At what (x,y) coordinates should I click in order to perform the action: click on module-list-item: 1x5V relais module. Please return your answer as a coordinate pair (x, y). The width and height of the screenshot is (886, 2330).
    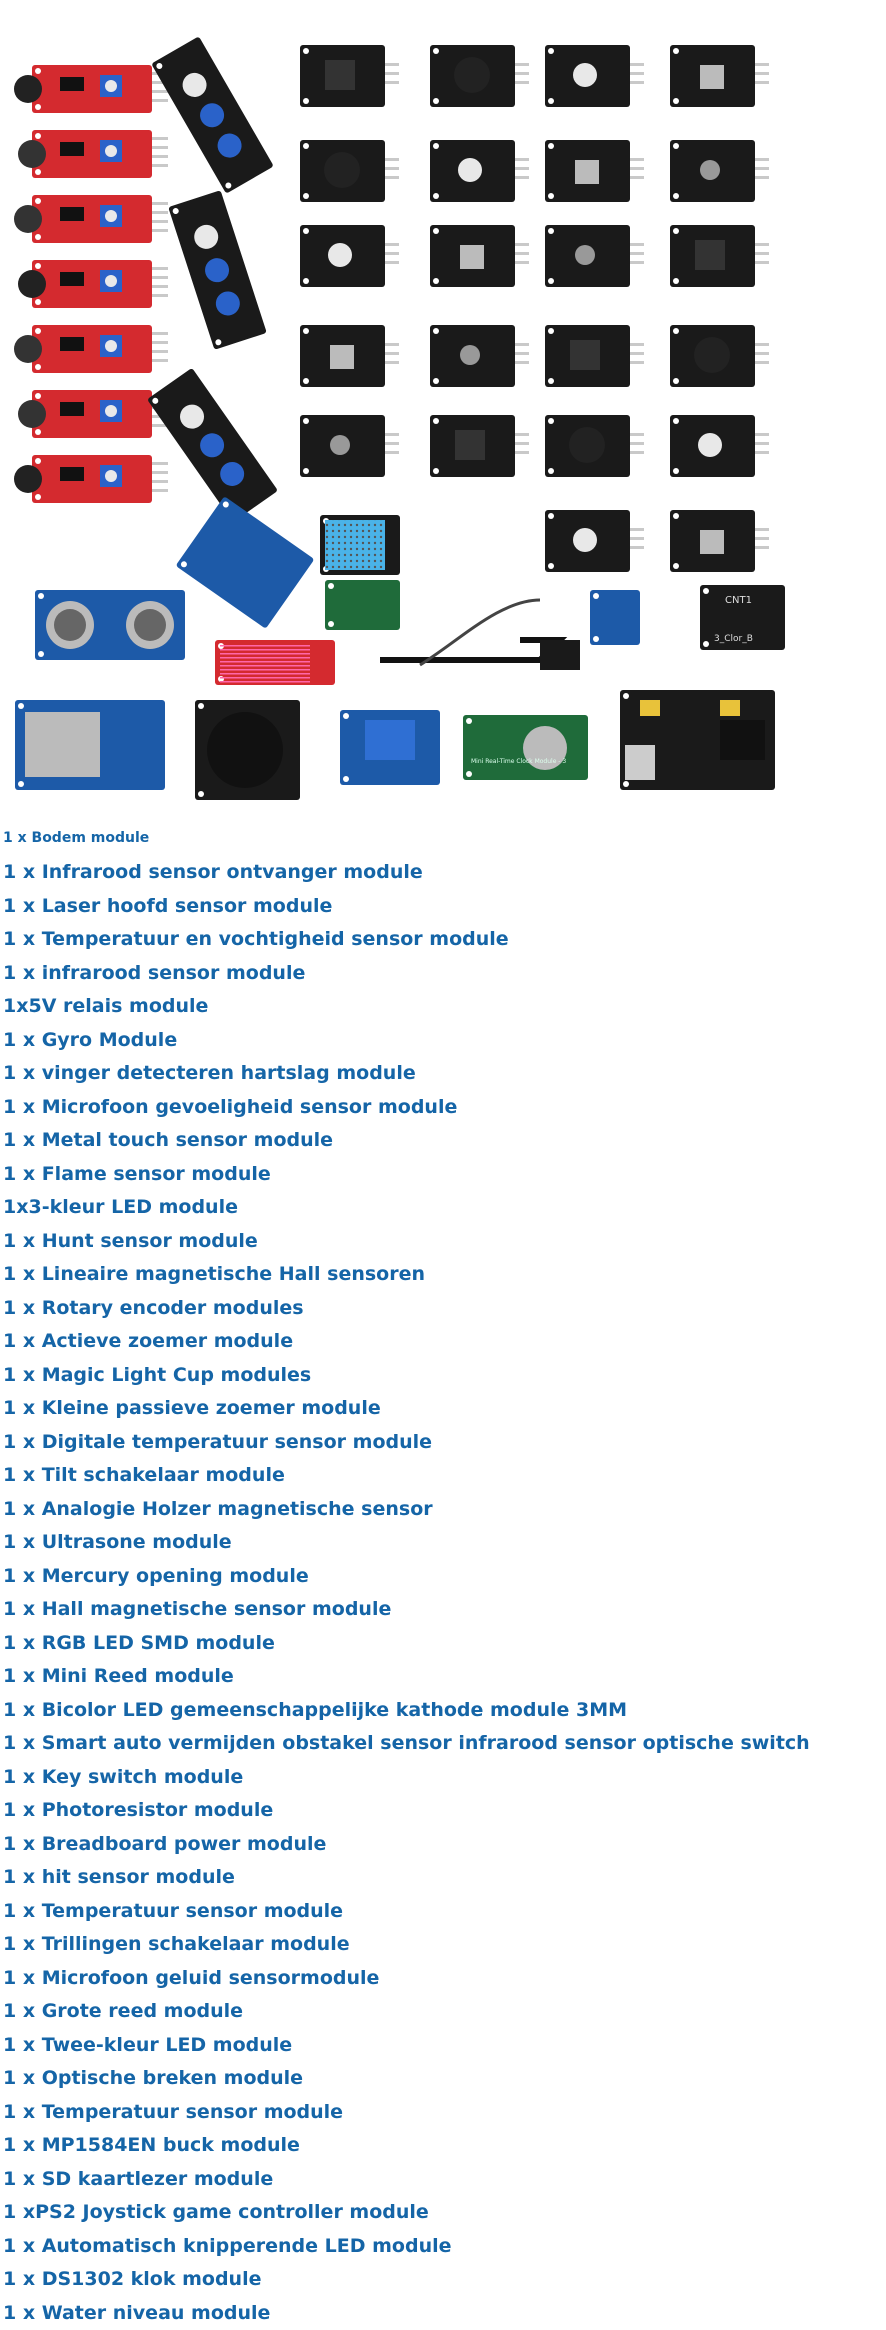
    Looking at the image, I should click on (406, 1007).